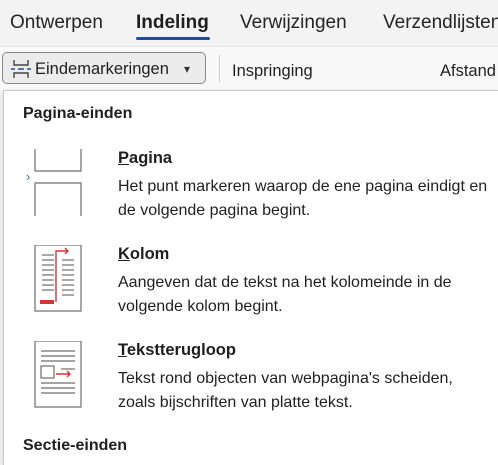 The height and width of the screenshot is (465, 498). What do you see at coordinates (173, 38) in the screenshot?
I see `active-tab-indicator` at bounding box center [173, 38].